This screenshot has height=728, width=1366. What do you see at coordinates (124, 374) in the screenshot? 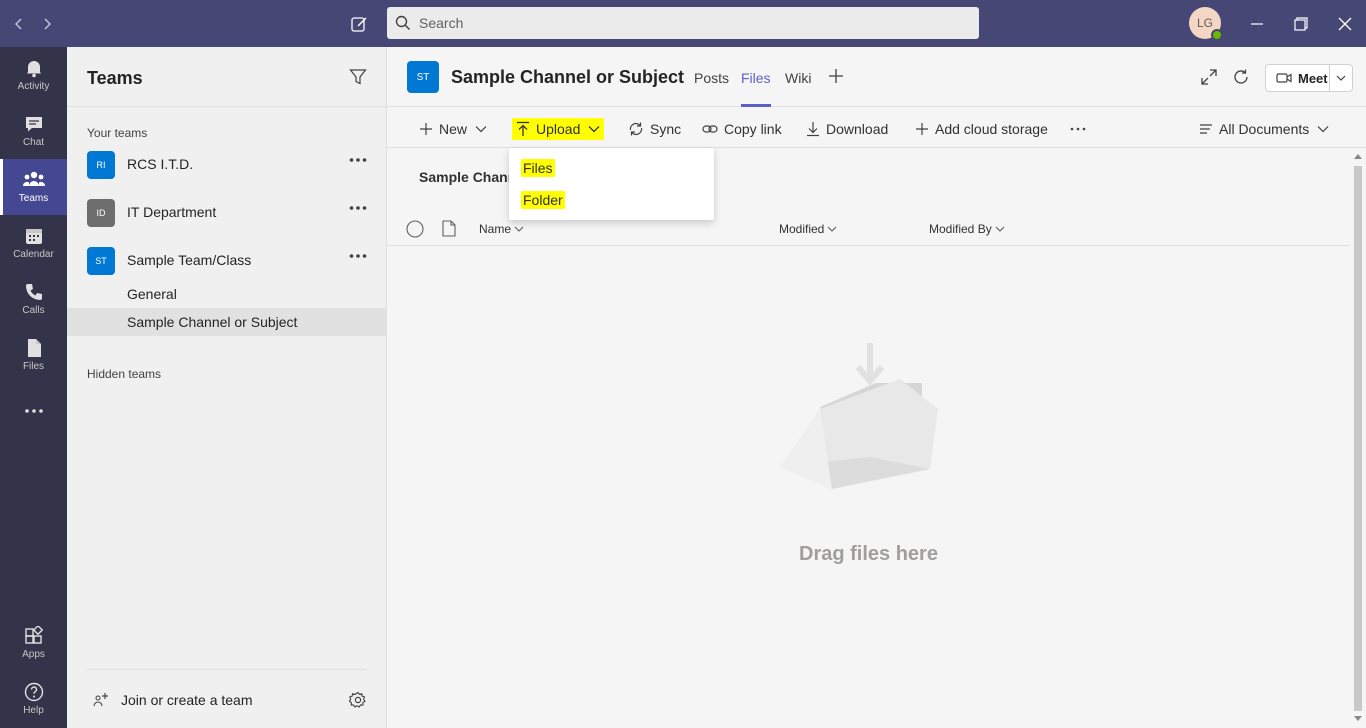
I see `hidden-teams-label: Hidden teams` at bounding box center [124, 374].